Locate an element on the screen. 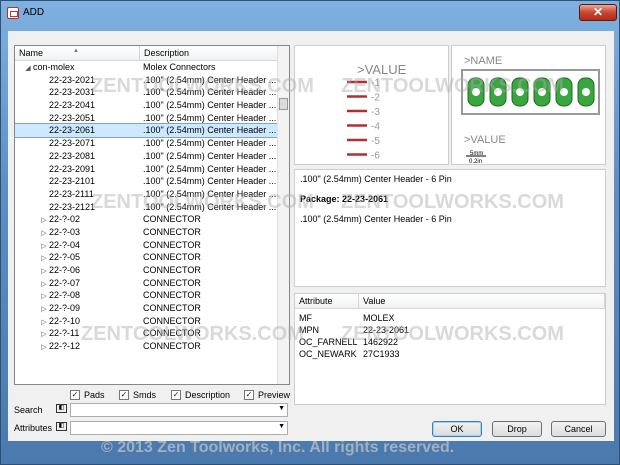 Image resolution: width=620 pixels, height=465 pixels. attribute-row: OC_FARNELL 1462922 is located at coordinates (450, 342).